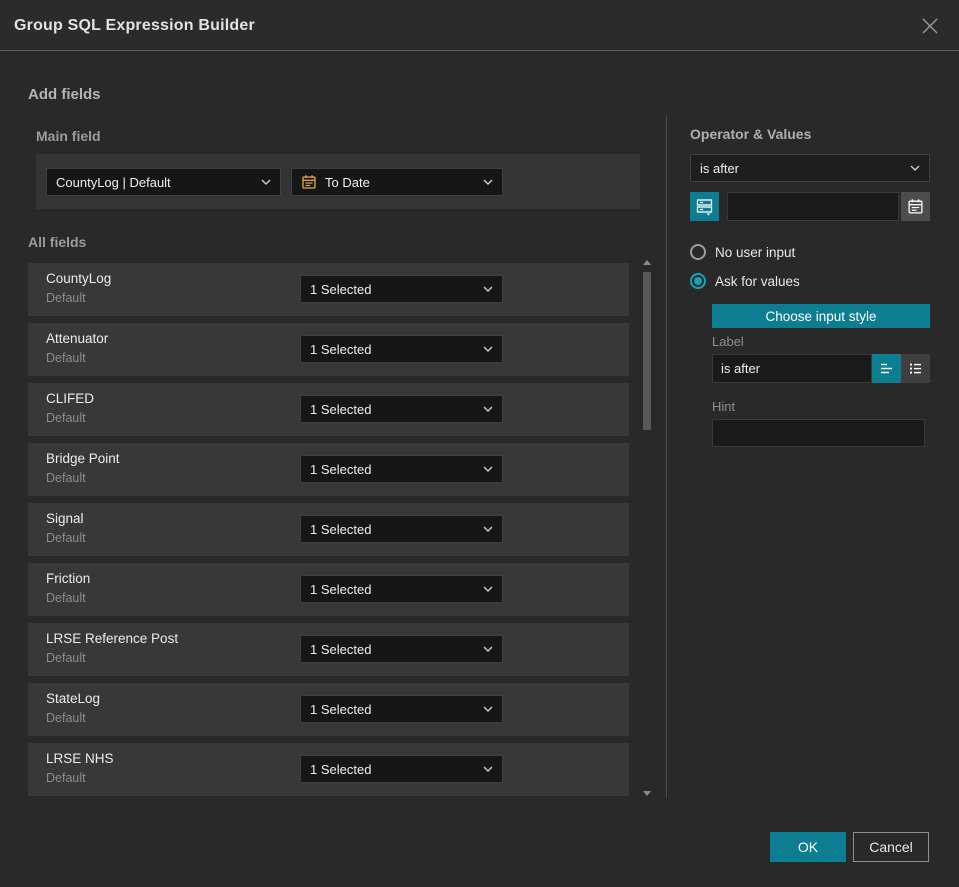 This screenshot has width=959, height=887. I want to click on operator-values-heading: Operator & Values, so click(751, 134).